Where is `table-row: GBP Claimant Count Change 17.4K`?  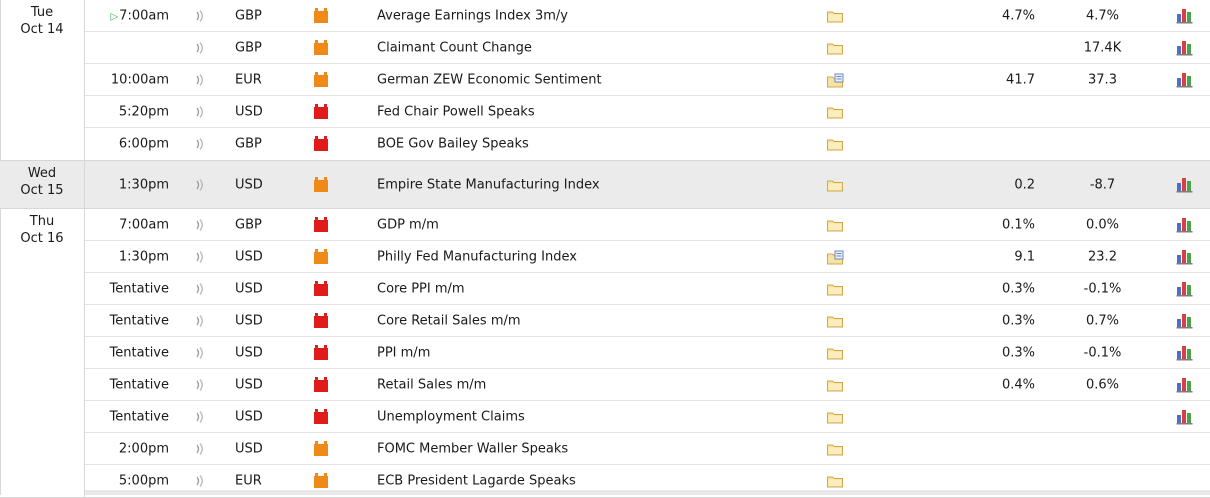
table-row: GBP Claimant Count Change 17.4K is located at coordinates (647, 48).